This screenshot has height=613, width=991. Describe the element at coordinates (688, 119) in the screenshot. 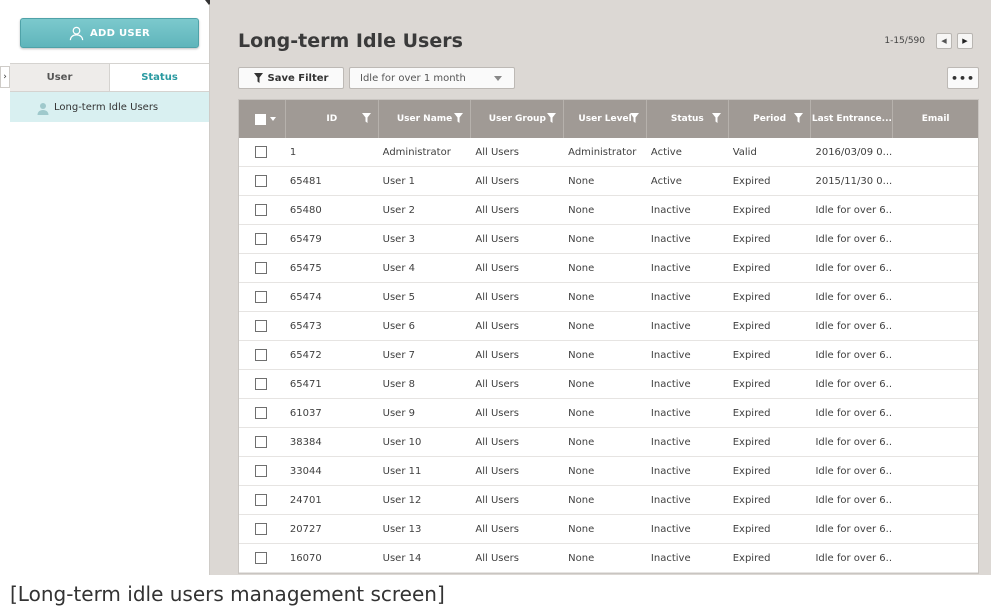

I see `column-header-status: Status` at that location.